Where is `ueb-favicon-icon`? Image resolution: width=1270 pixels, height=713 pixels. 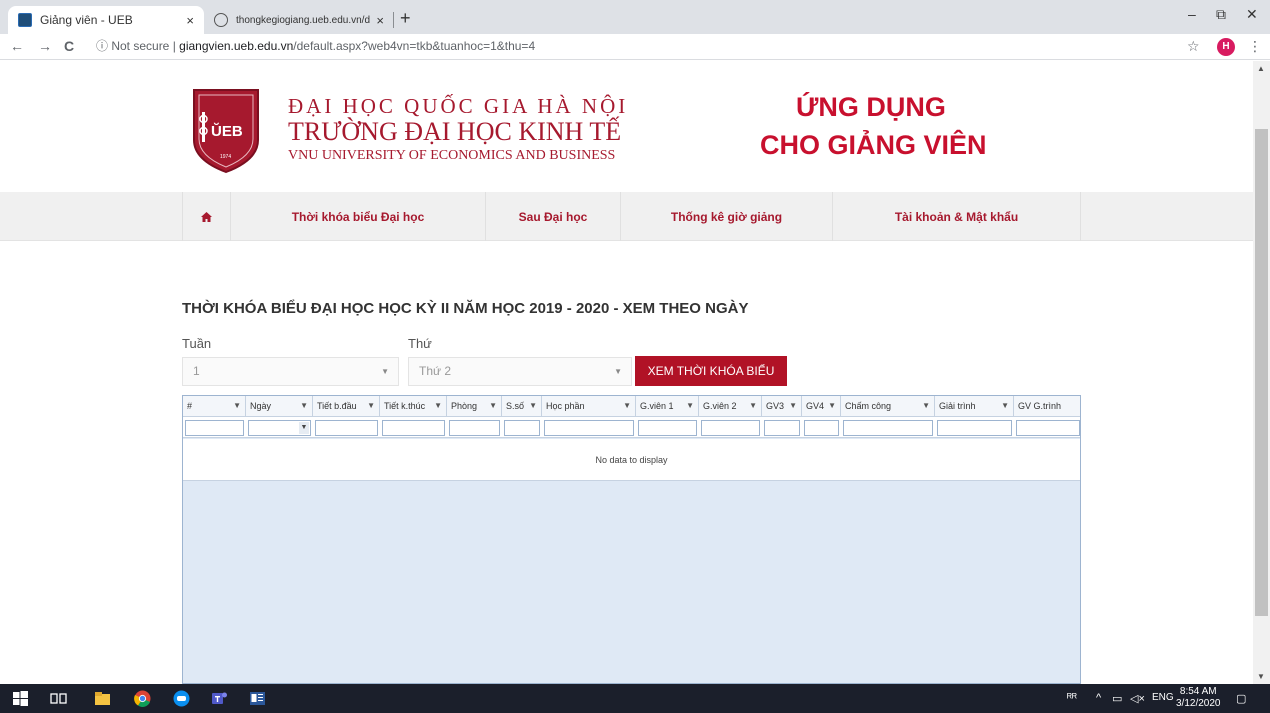
ueb-favicon-icon is located at coordinates (25, 20).